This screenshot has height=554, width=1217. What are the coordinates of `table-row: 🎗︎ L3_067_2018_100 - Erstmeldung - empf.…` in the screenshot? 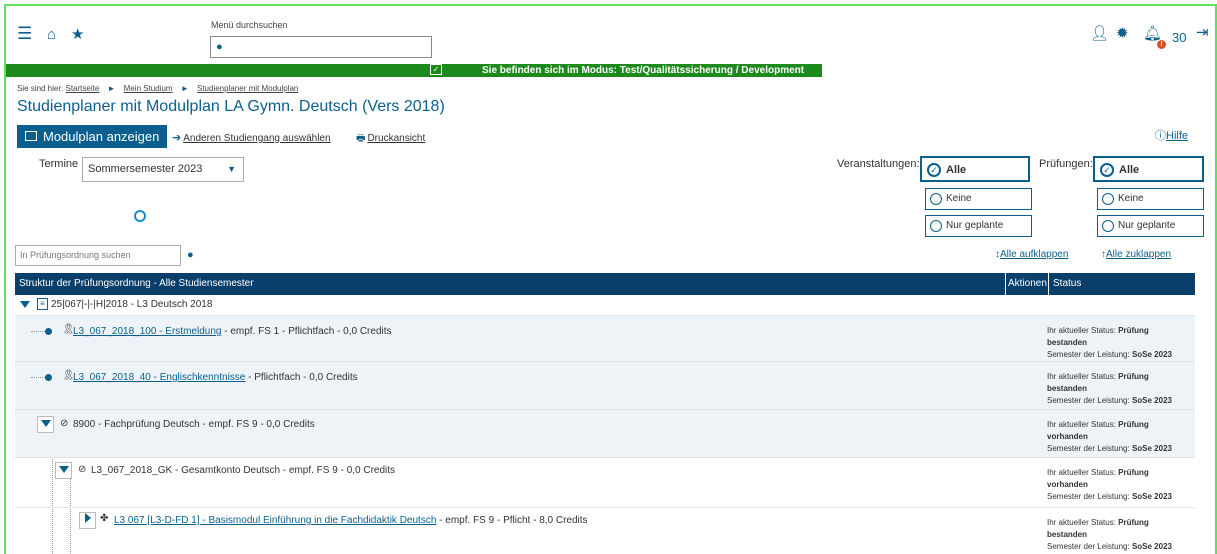 It's located at (605, 339).